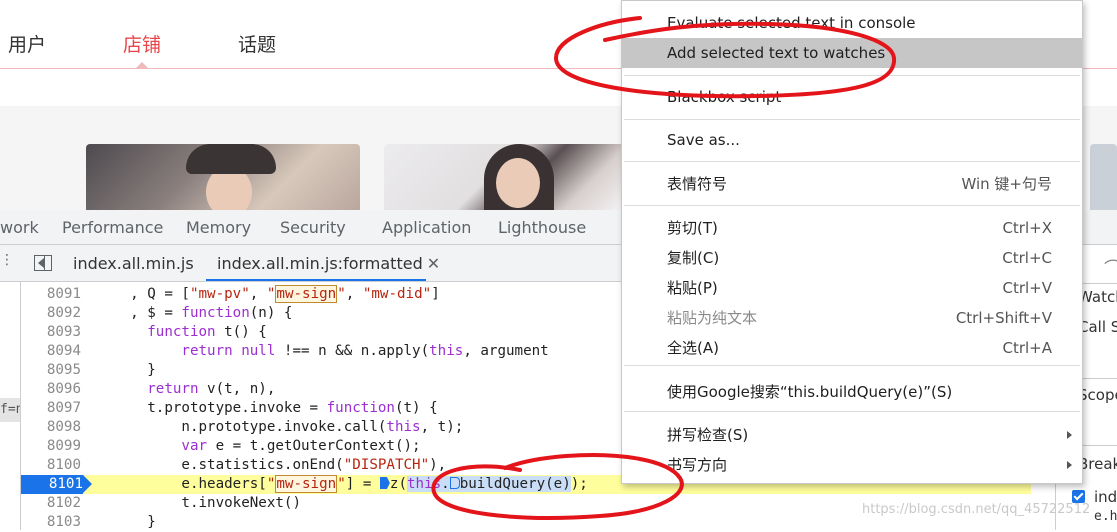 The height and width of the screenshot is (532, 1117). I want to click on menu-evaluate-console: Evaluate selected text in console, so click(852, 23).